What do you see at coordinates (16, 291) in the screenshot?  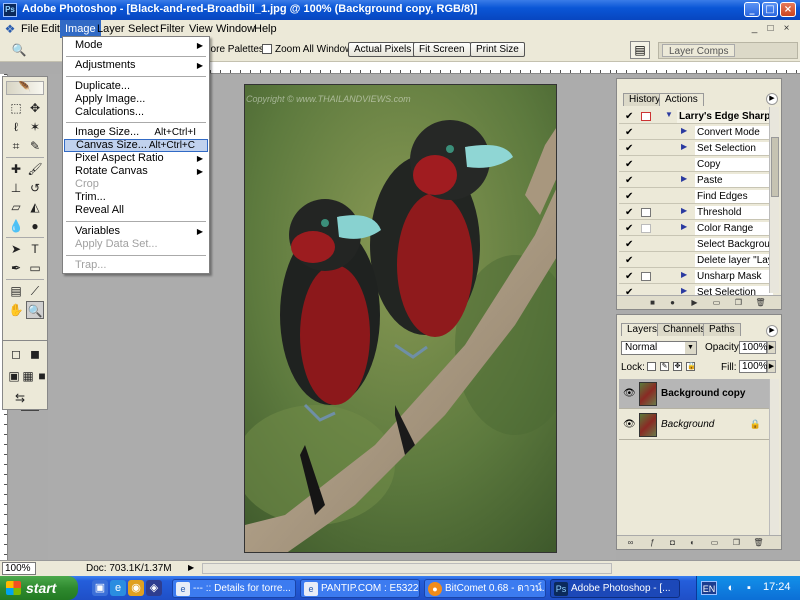 I see `notes-tool-icon: ▤` at bounding box center [16, 291].